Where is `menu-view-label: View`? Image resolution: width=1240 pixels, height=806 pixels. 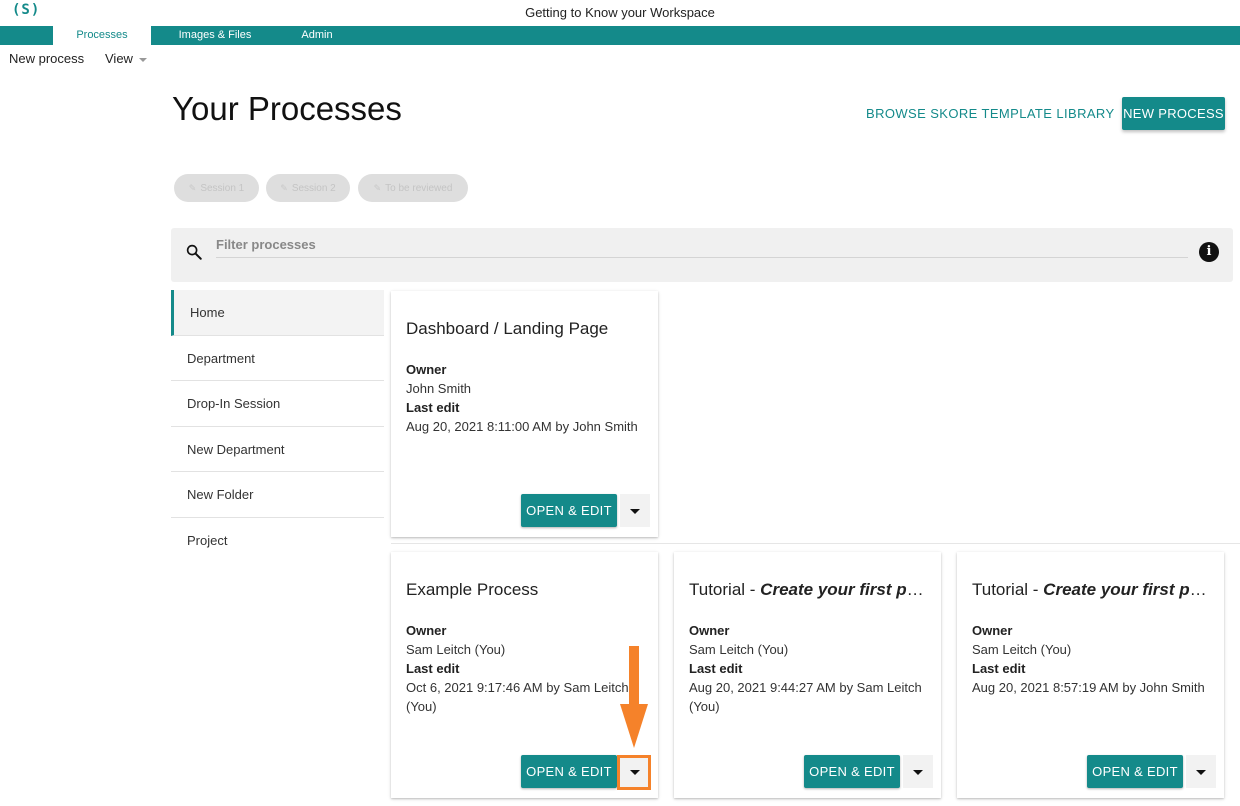 menu-view-label: View is located at coordinates (119, 58).